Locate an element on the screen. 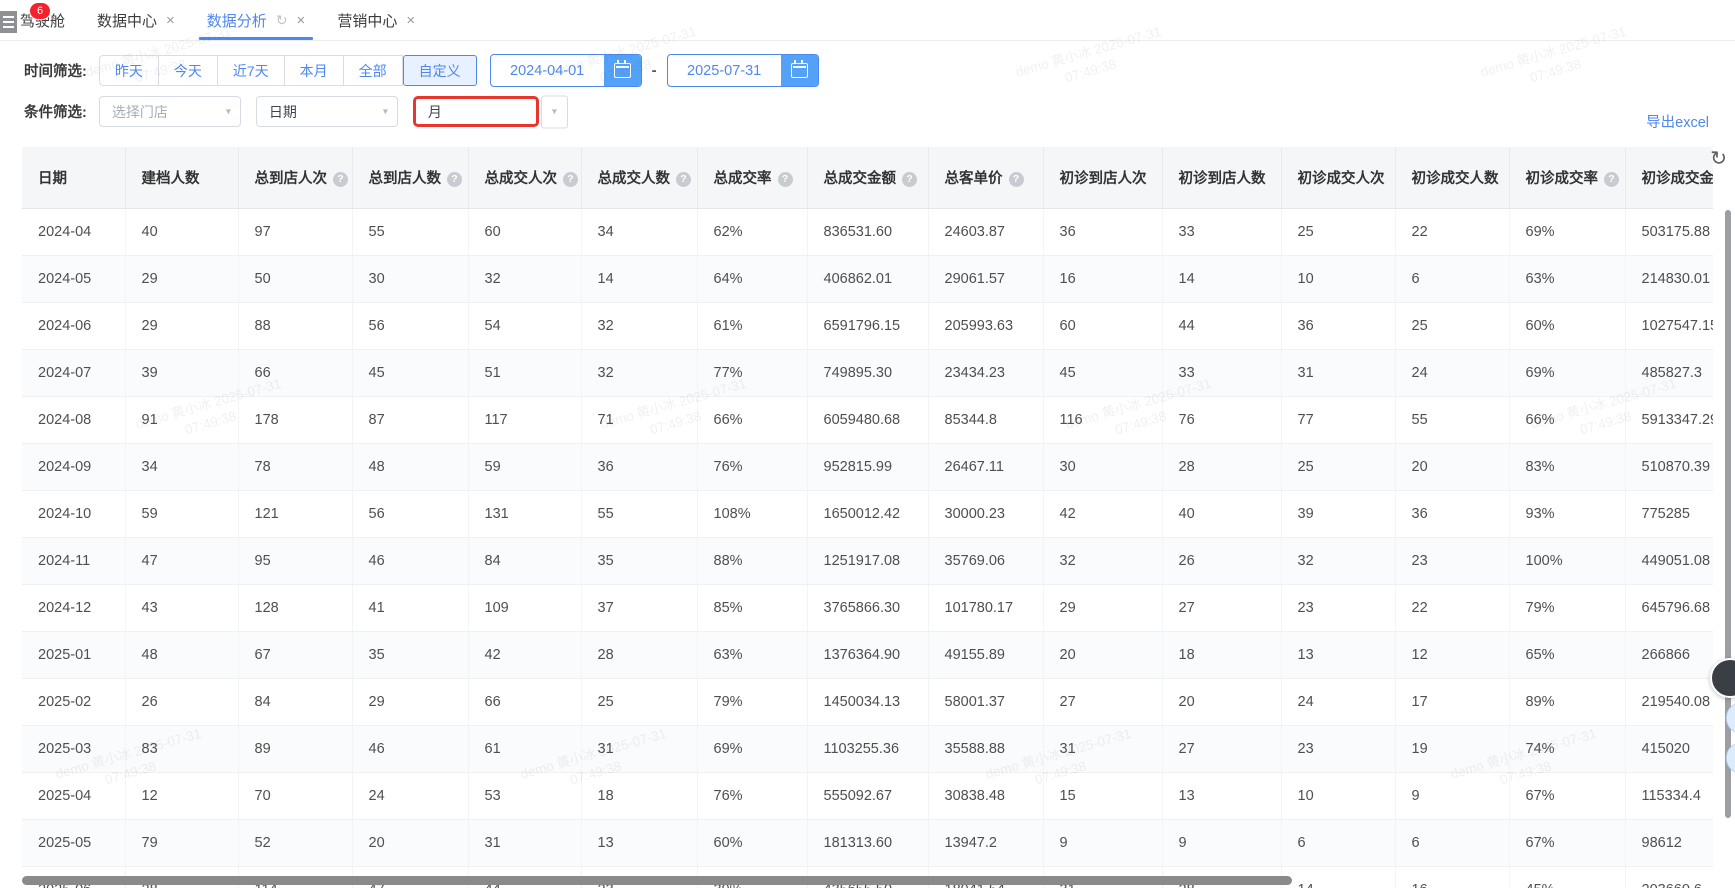 Image resolution: width=1735 pixels, height=888 pixels. table-cell: 46 is located at coordinates (410, 561).